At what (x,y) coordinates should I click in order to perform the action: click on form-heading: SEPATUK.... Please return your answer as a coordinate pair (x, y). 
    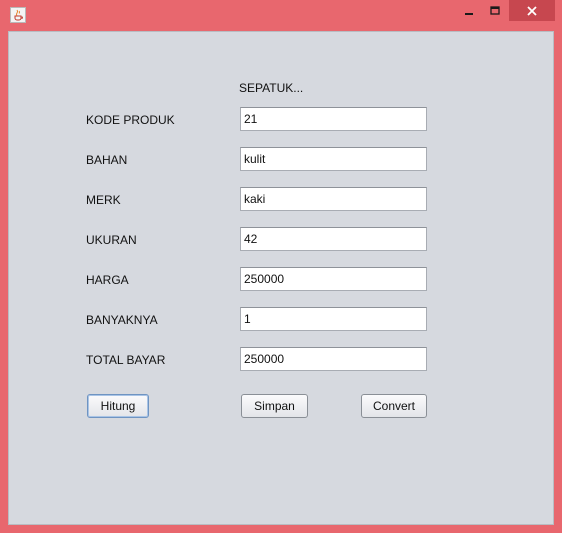
    Looking at the image, I should click on (271, 88).